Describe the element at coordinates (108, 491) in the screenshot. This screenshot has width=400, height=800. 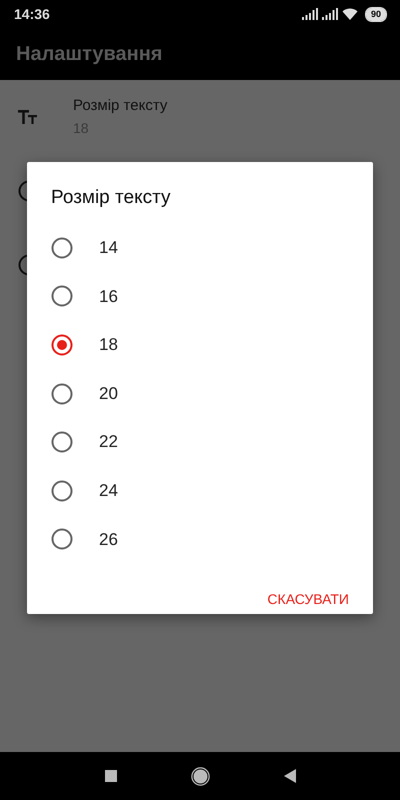
I see `option-label: 24` at that location.